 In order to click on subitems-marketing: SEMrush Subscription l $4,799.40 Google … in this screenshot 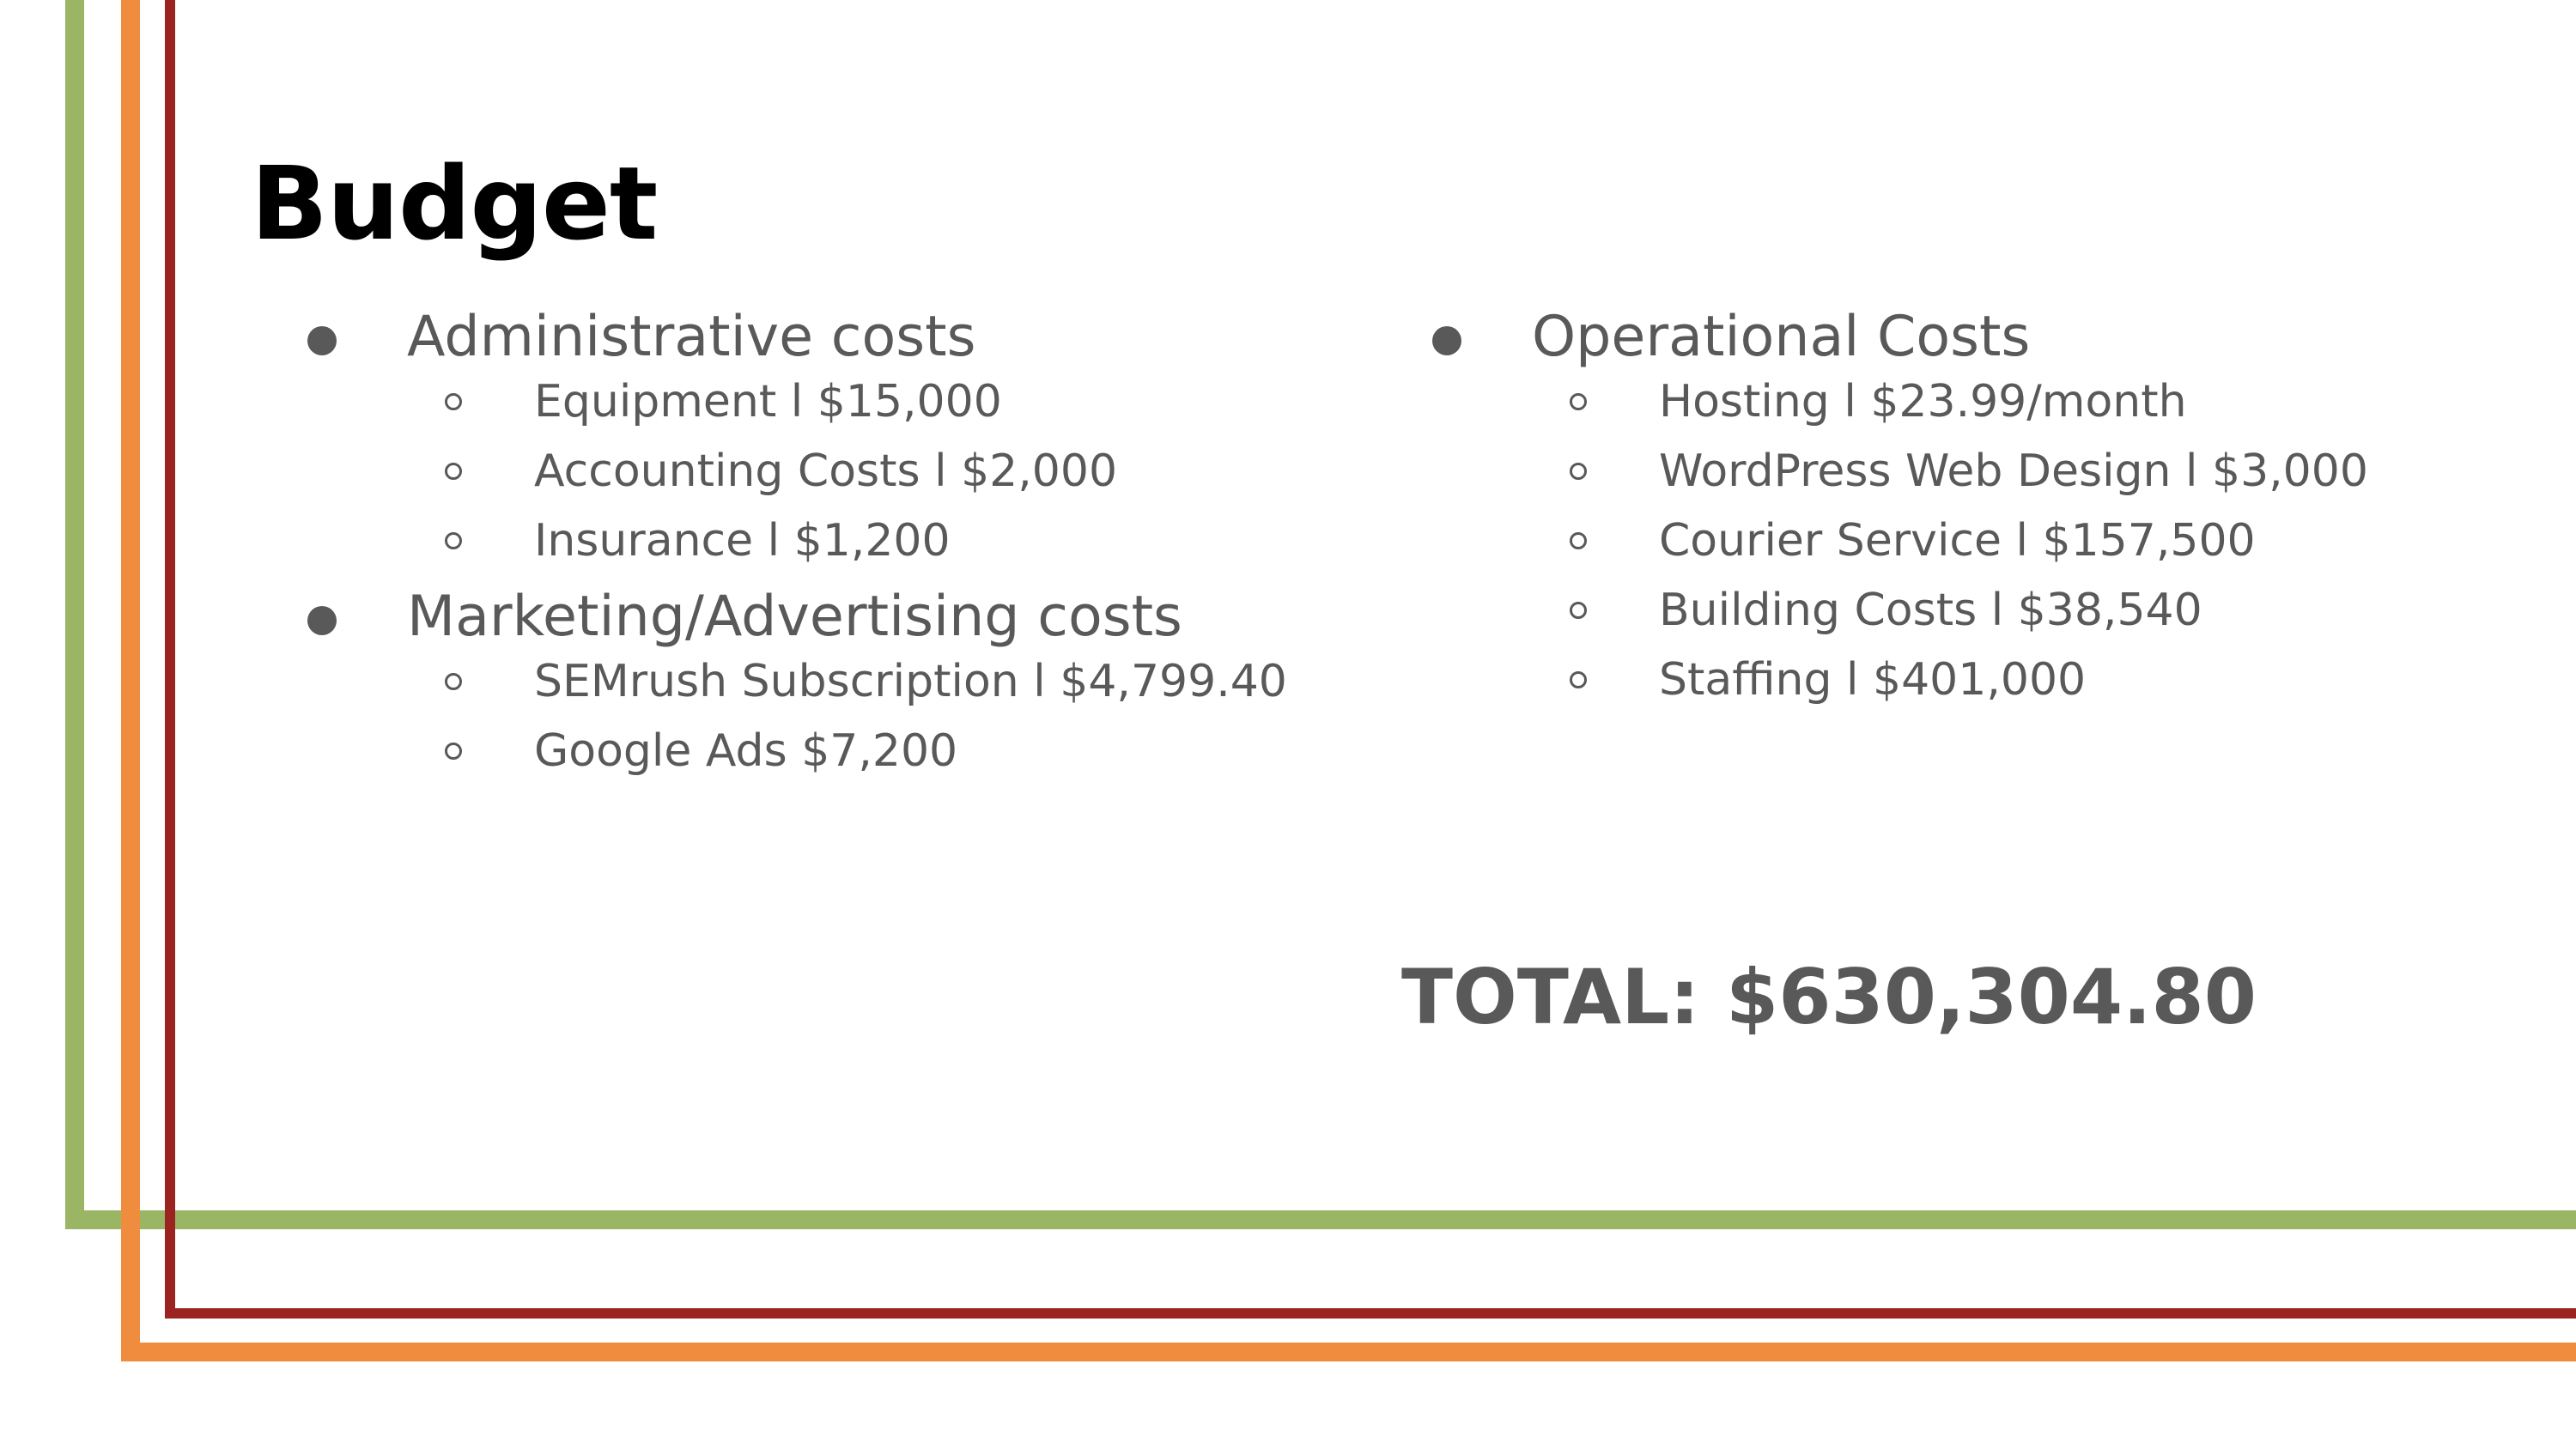, I will do `click(794, 729)`.